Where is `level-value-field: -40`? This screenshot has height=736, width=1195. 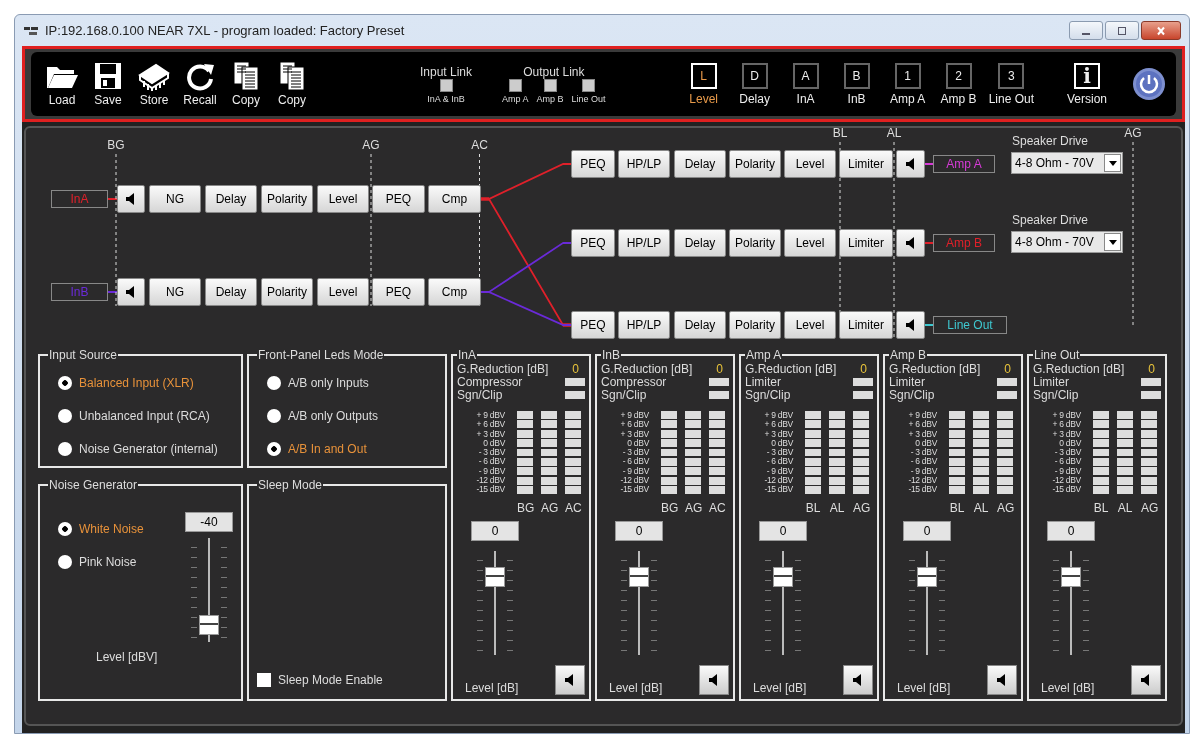
level-value-field: -40 is located at coordinates (209, 522).